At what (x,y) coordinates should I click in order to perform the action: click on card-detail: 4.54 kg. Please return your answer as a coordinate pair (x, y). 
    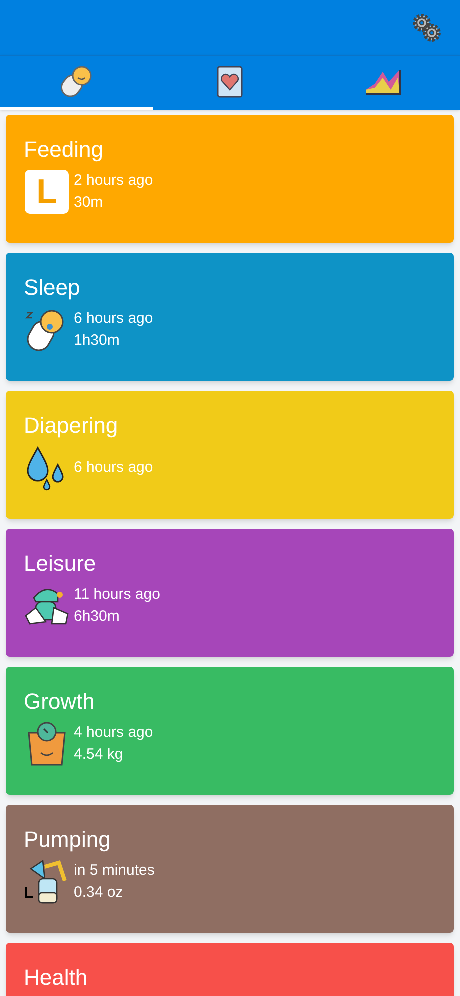
    Looking at the image, I should click on (99, 755).